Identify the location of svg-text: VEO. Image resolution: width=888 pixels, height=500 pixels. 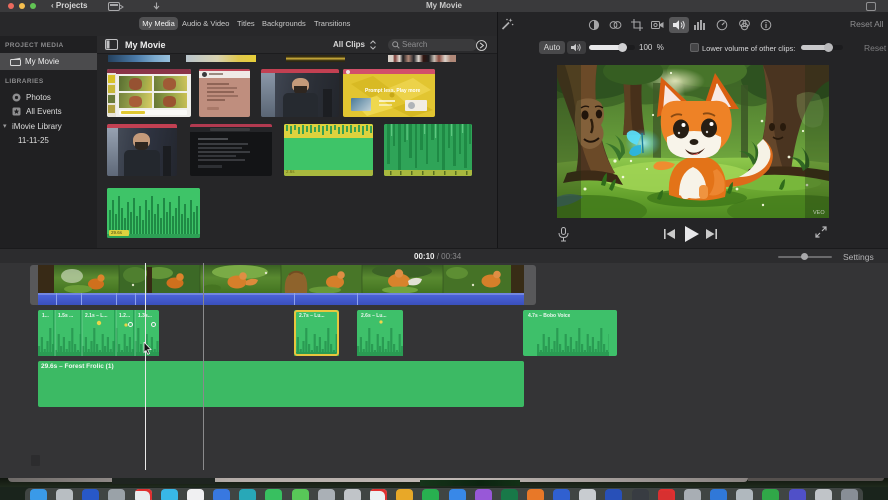
(819, 213).